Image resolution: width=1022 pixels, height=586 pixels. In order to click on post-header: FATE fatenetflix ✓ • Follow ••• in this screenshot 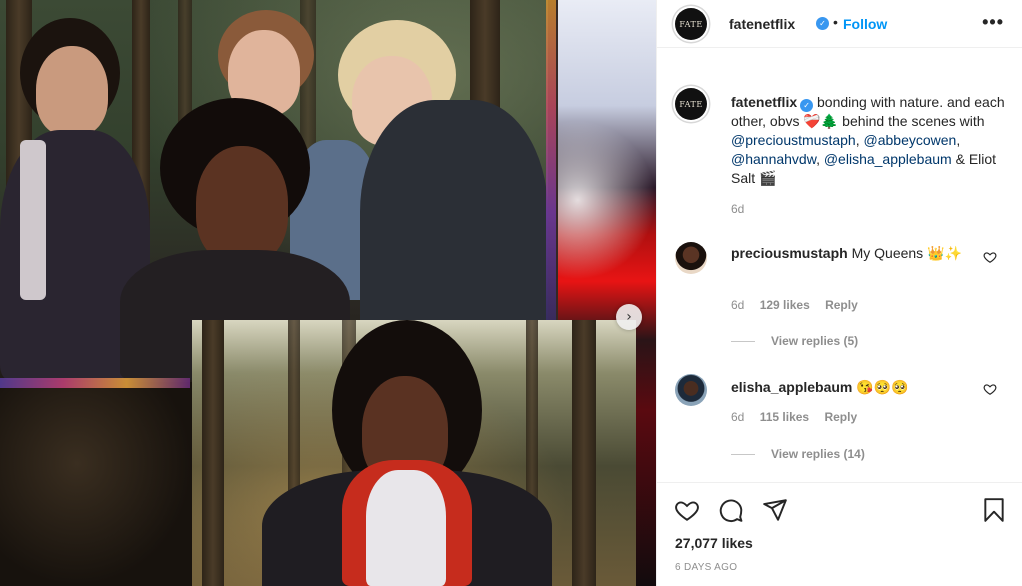, I will do `click(839, 24)`.